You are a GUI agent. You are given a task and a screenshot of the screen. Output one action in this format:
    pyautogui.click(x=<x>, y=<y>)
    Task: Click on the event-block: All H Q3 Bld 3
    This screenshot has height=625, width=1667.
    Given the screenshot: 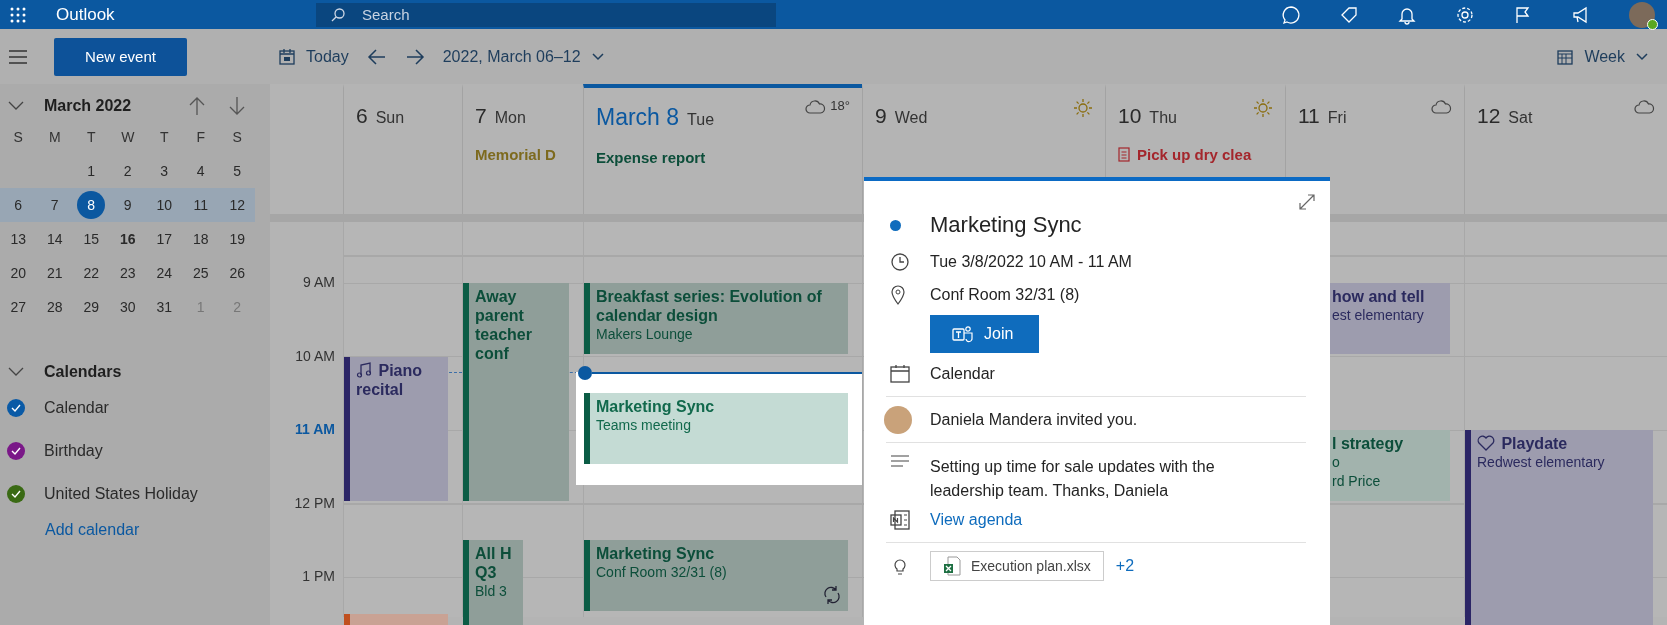 What is the action you would take?
    pyautogui.click(x=493, y=582)
    